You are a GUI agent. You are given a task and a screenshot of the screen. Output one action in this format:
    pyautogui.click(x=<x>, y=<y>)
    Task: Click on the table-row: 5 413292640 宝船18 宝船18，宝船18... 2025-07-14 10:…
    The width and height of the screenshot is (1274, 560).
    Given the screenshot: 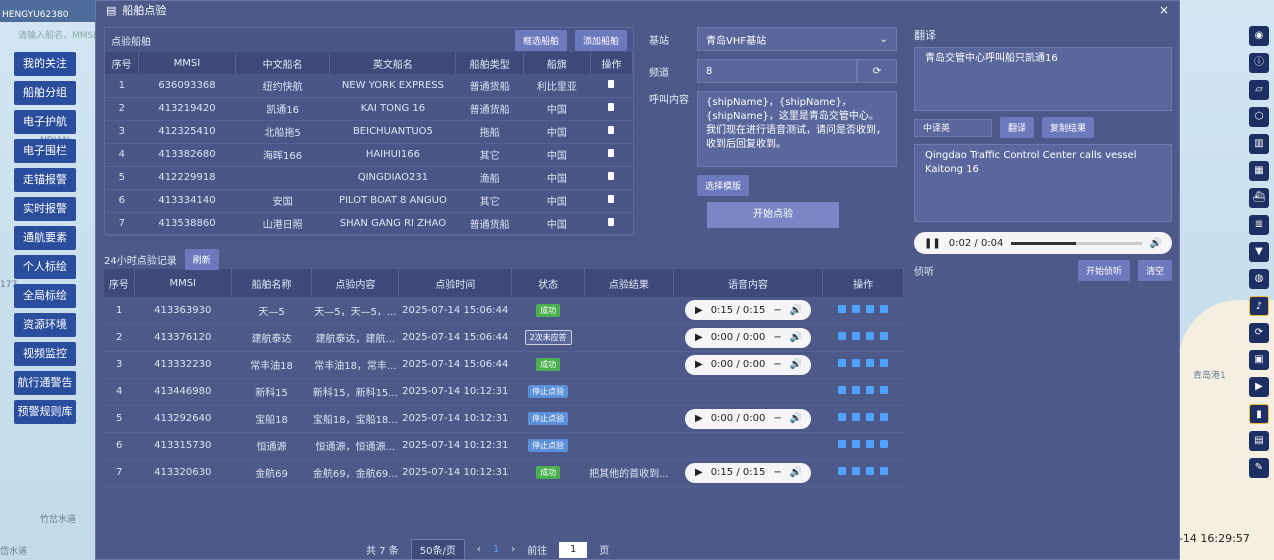 What is the action you would take?
    pyautogui.click(x=504, y=419)
    